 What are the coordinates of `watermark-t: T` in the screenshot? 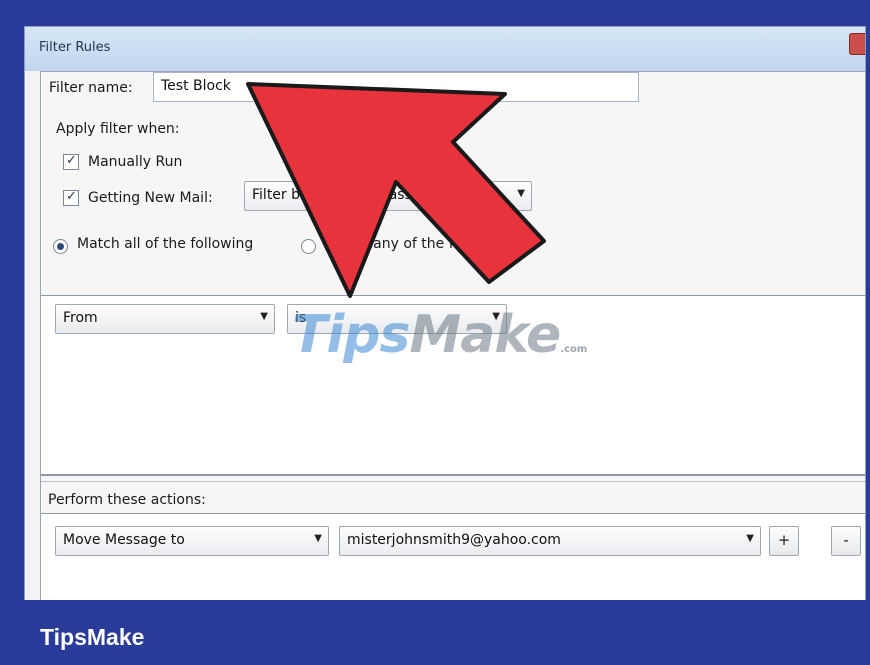 It's located at (309, 335).